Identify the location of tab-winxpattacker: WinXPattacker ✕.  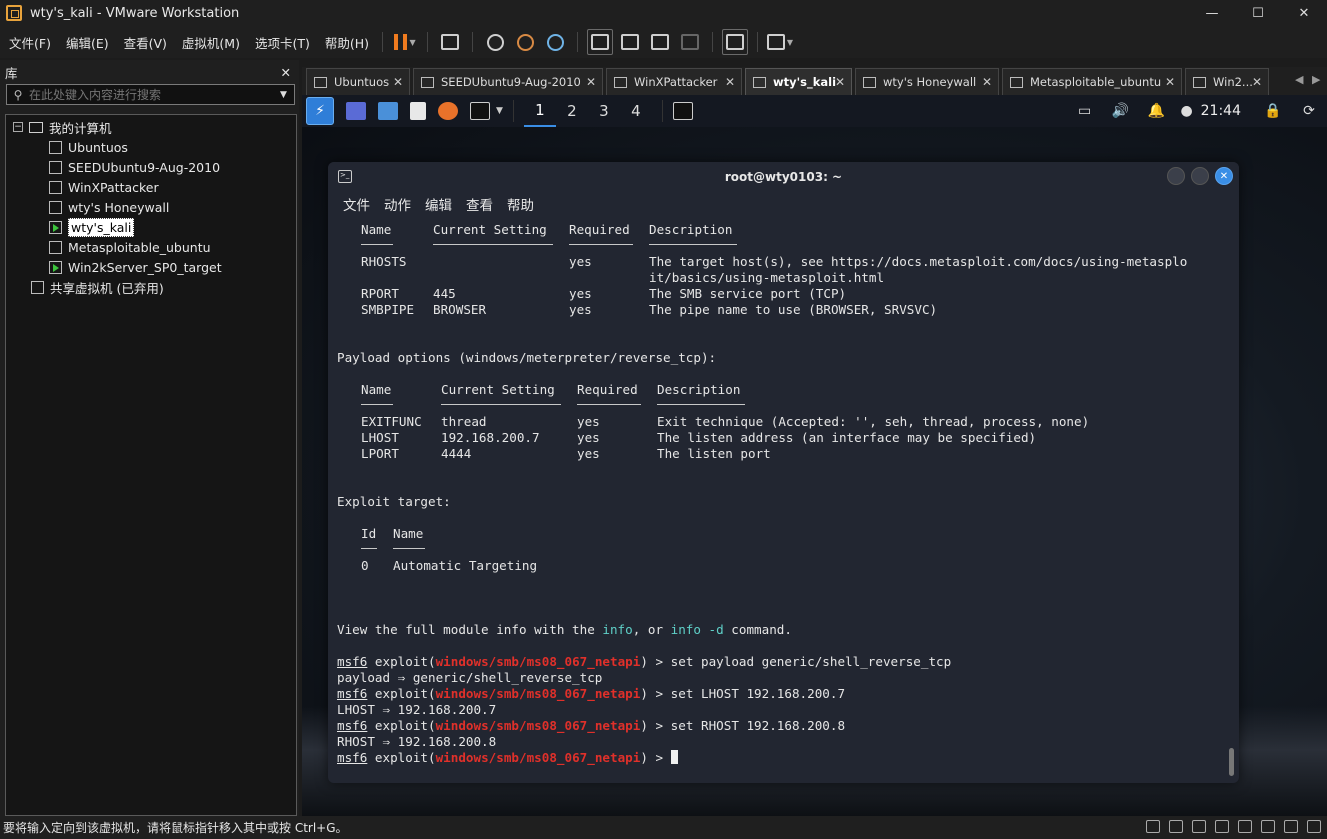
(674, 81).